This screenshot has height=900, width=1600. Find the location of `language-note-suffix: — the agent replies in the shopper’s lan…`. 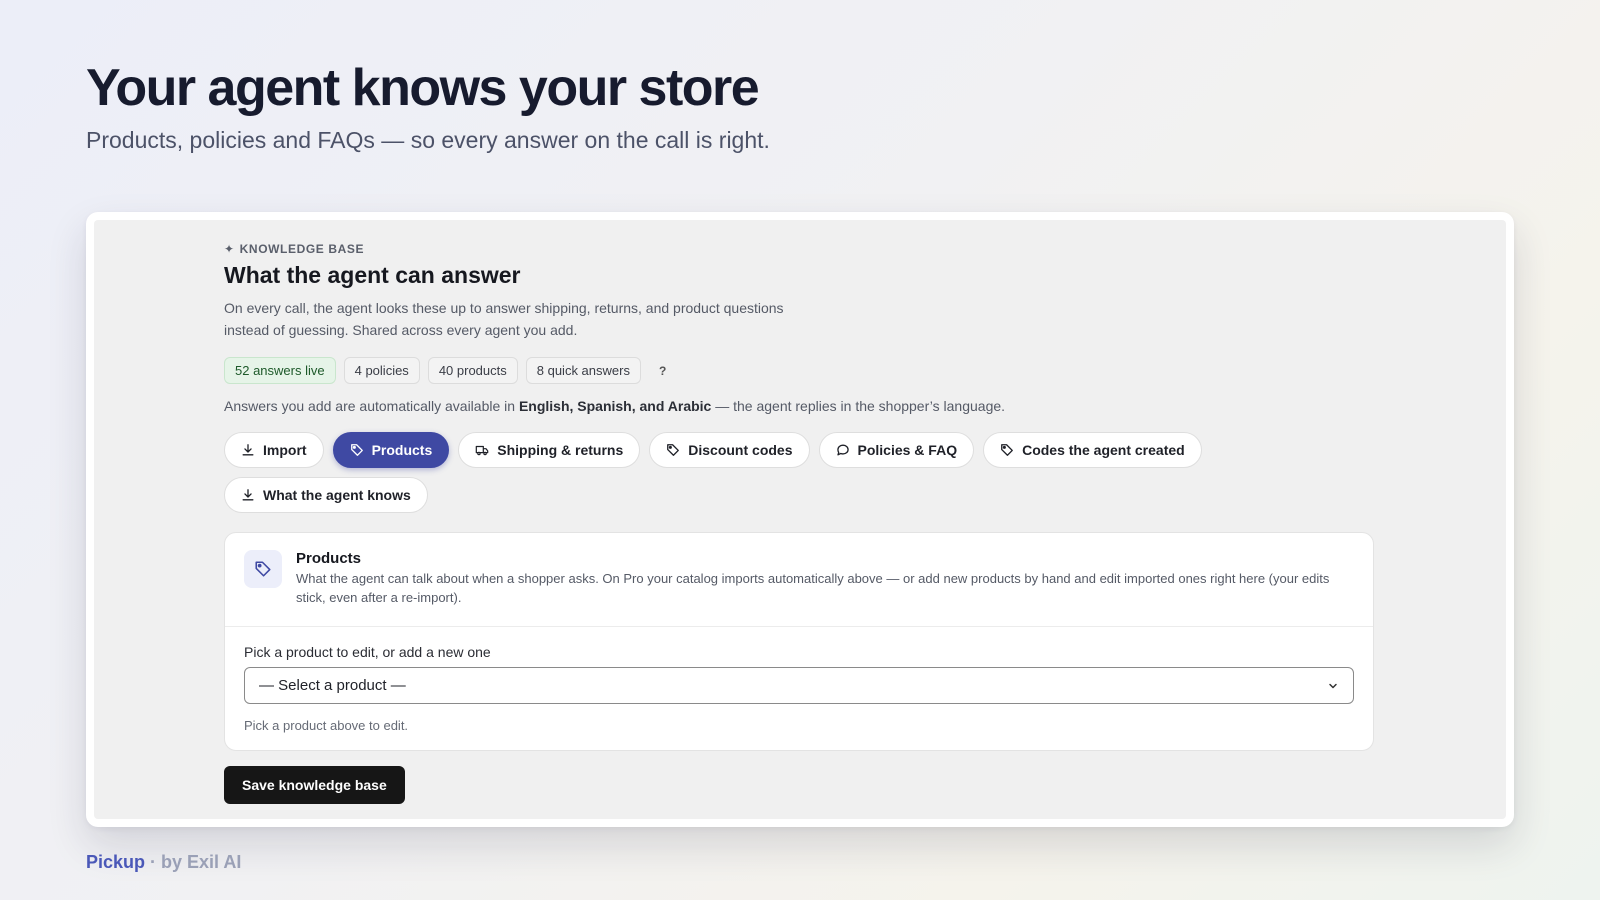

language-note-suffix: — the agent replies in the shopper’s lan… is located at coordinates (858, 406).